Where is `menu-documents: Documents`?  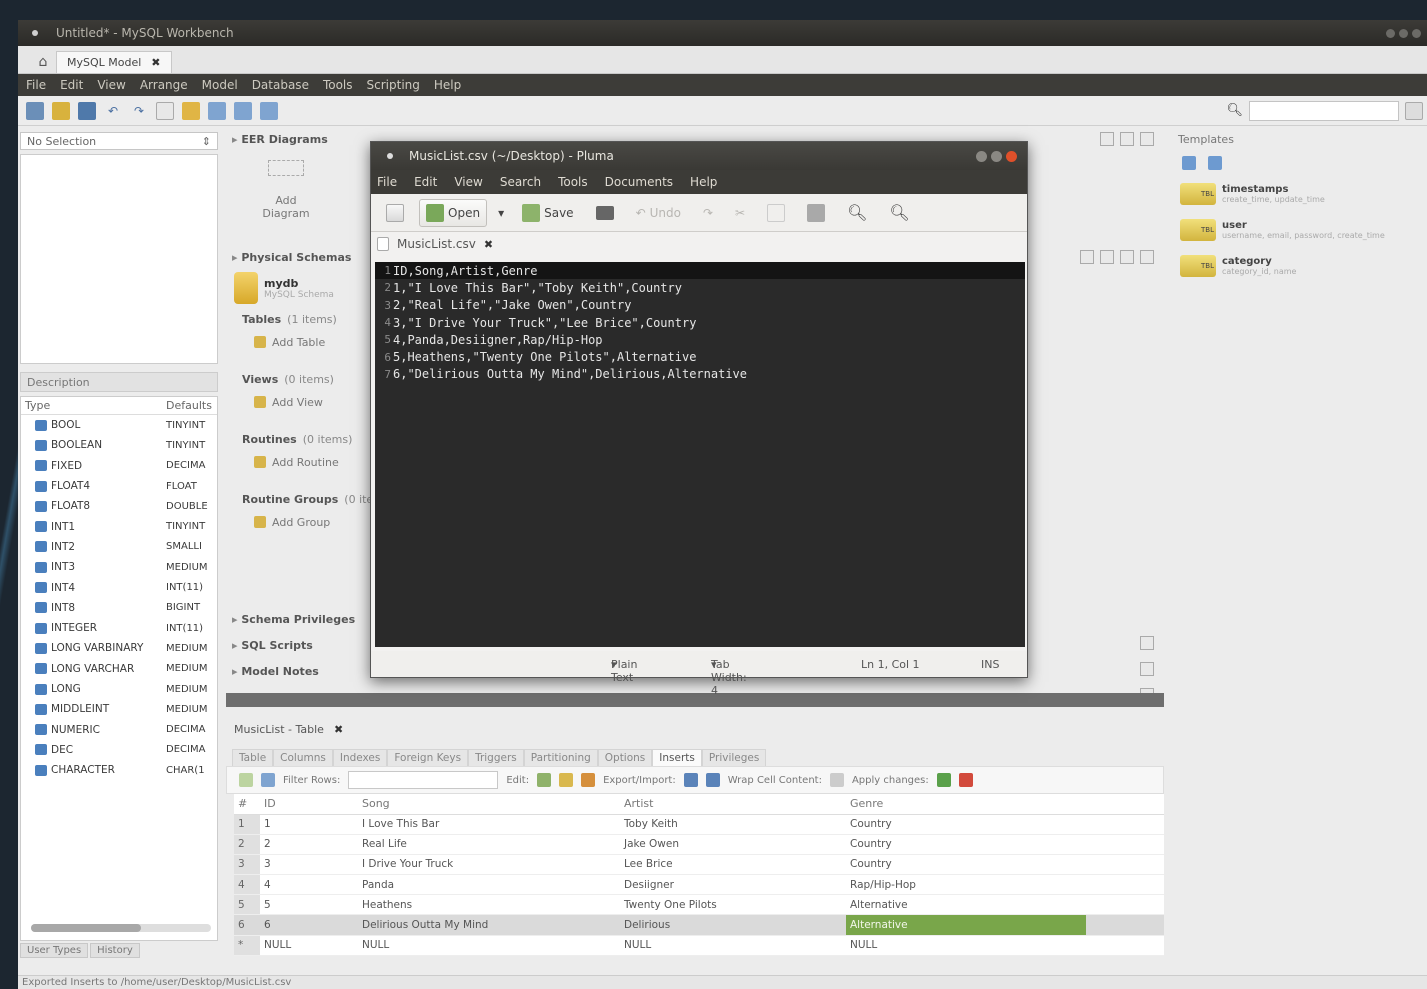
menu-documents: Documents is located at coordinates (639, 182).